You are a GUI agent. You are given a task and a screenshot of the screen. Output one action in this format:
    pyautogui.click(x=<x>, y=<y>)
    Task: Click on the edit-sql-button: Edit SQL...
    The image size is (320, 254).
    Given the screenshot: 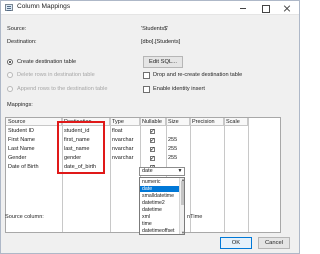 What is the action you would take?
    pyautogui.click(x=163, y=62)
    